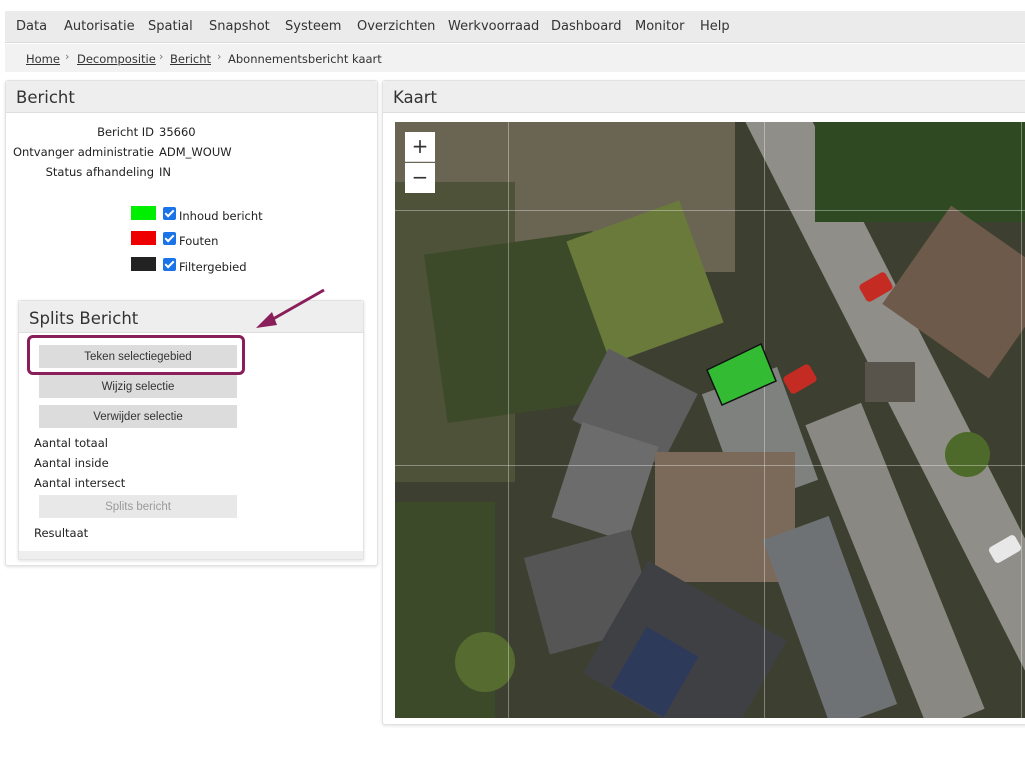  I want to click on menu-data: Data, so click(31, 26).